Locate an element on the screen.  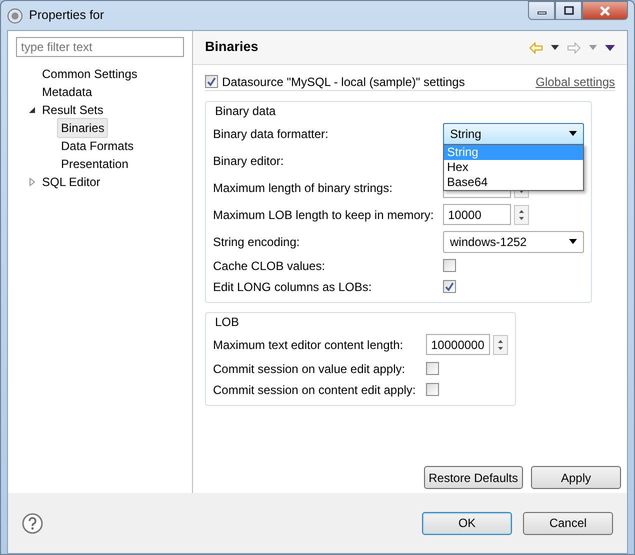
field-label: Commit session on content edit apply: is located at coordinates (315, 390).